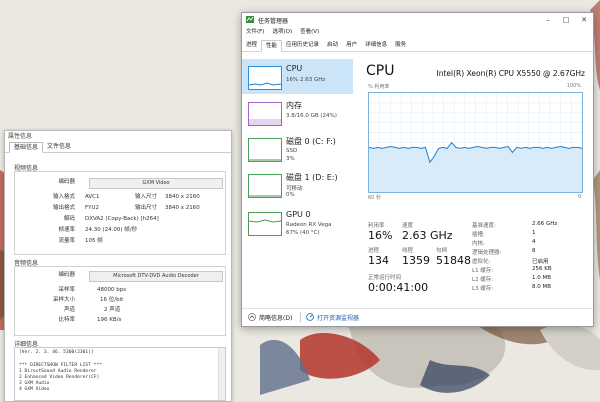  I want to click on info-value-cores: 4, so click(534, 242).